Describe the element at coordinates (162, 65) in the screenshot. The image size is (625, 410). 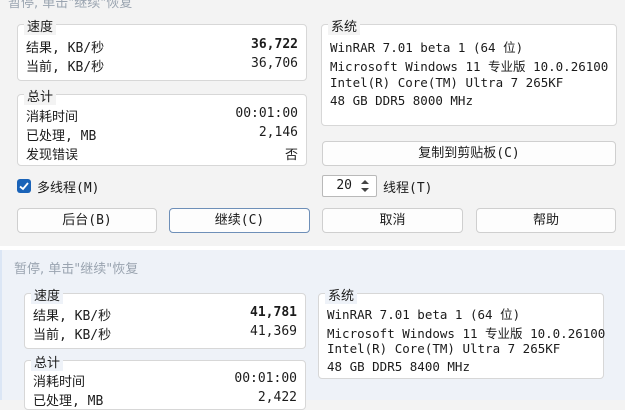
I see `current-speed-row: 当前, KB/秒 36,706` at that location.